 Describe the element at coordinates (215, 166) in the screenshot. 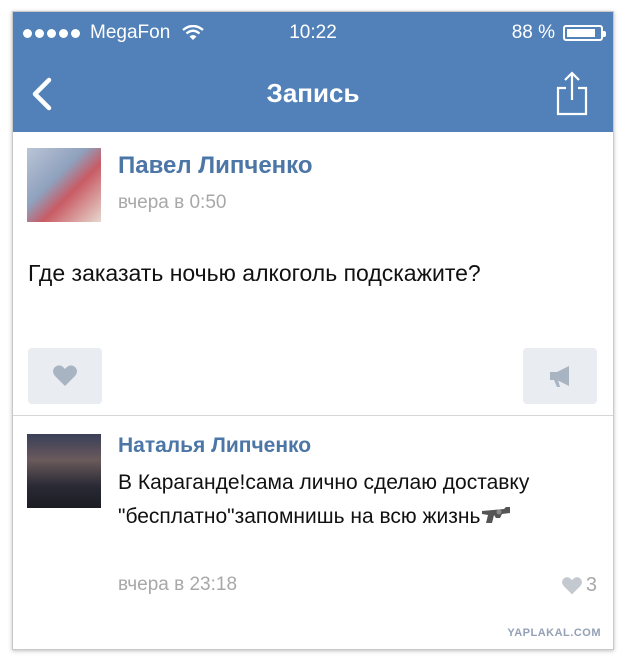

I see `post-author: Павел Липченко` at that location.